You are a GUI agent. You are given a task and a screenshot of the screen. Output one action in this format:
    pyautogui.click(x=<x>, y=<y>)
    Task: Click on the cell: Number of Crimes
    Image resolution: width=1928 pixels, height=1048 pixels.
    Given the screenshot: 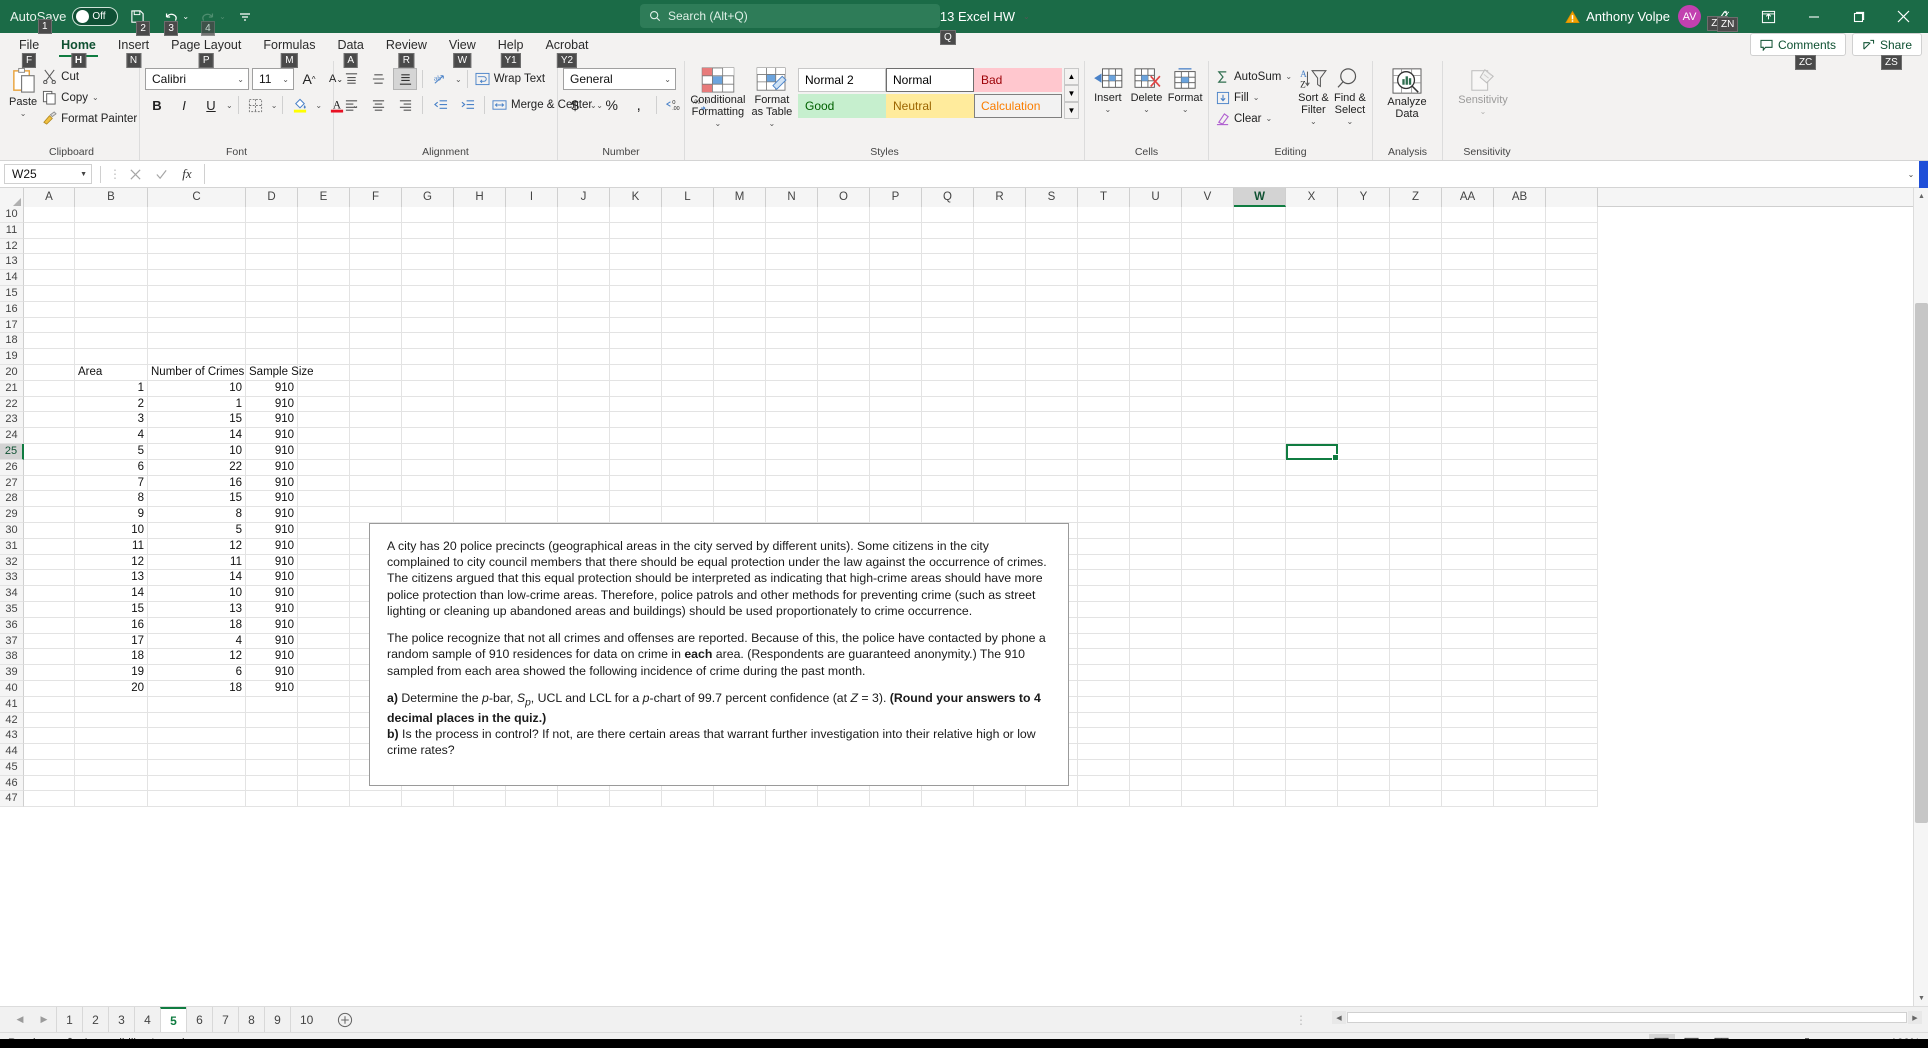 What is the action you would take?
    pyautogui.click(x=197, y=372)
    